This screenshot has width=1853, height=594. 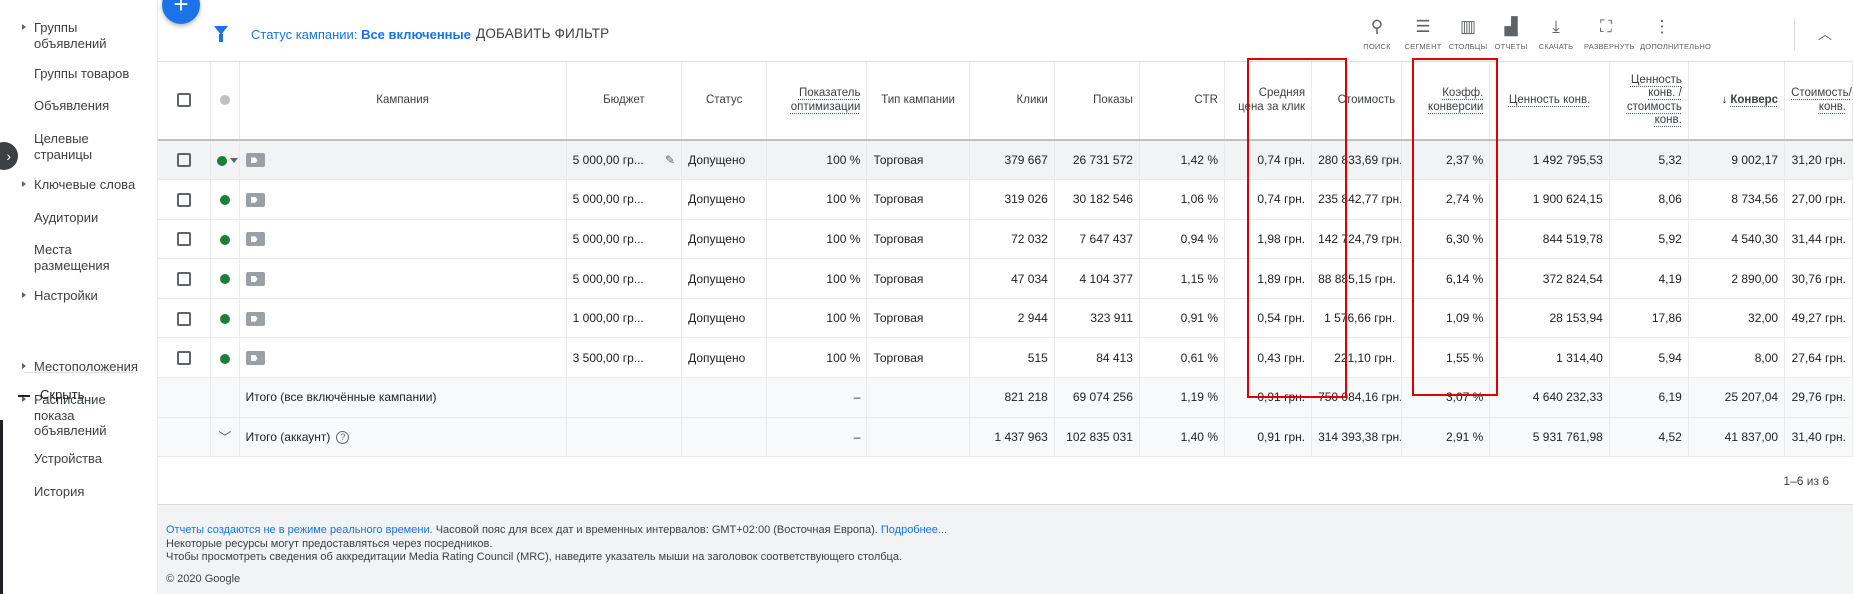 What do you see at coordinates (1737, 101) in the screenshot?
I see `header-conversions-cell: ↓ Конверс` at bounding box center [1737, 101].